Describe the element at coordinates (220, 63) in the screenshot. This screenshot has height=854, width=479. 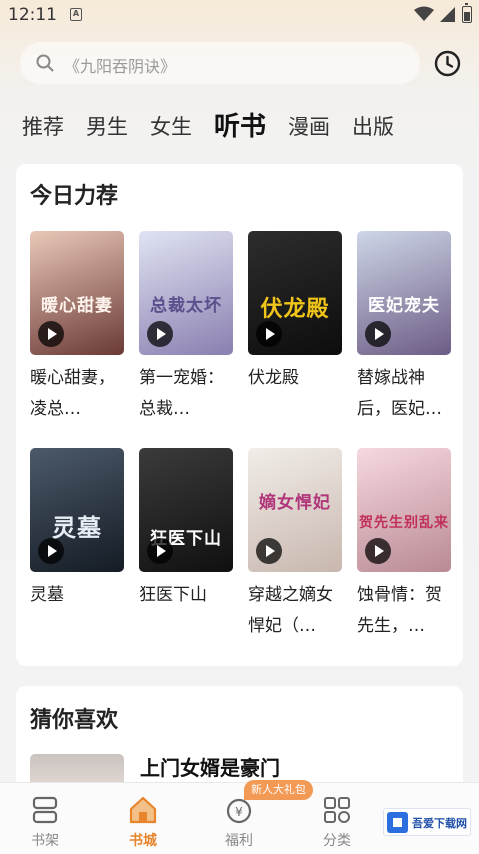
I see `search-bar: 《九阳吞阴诀》` at that location.